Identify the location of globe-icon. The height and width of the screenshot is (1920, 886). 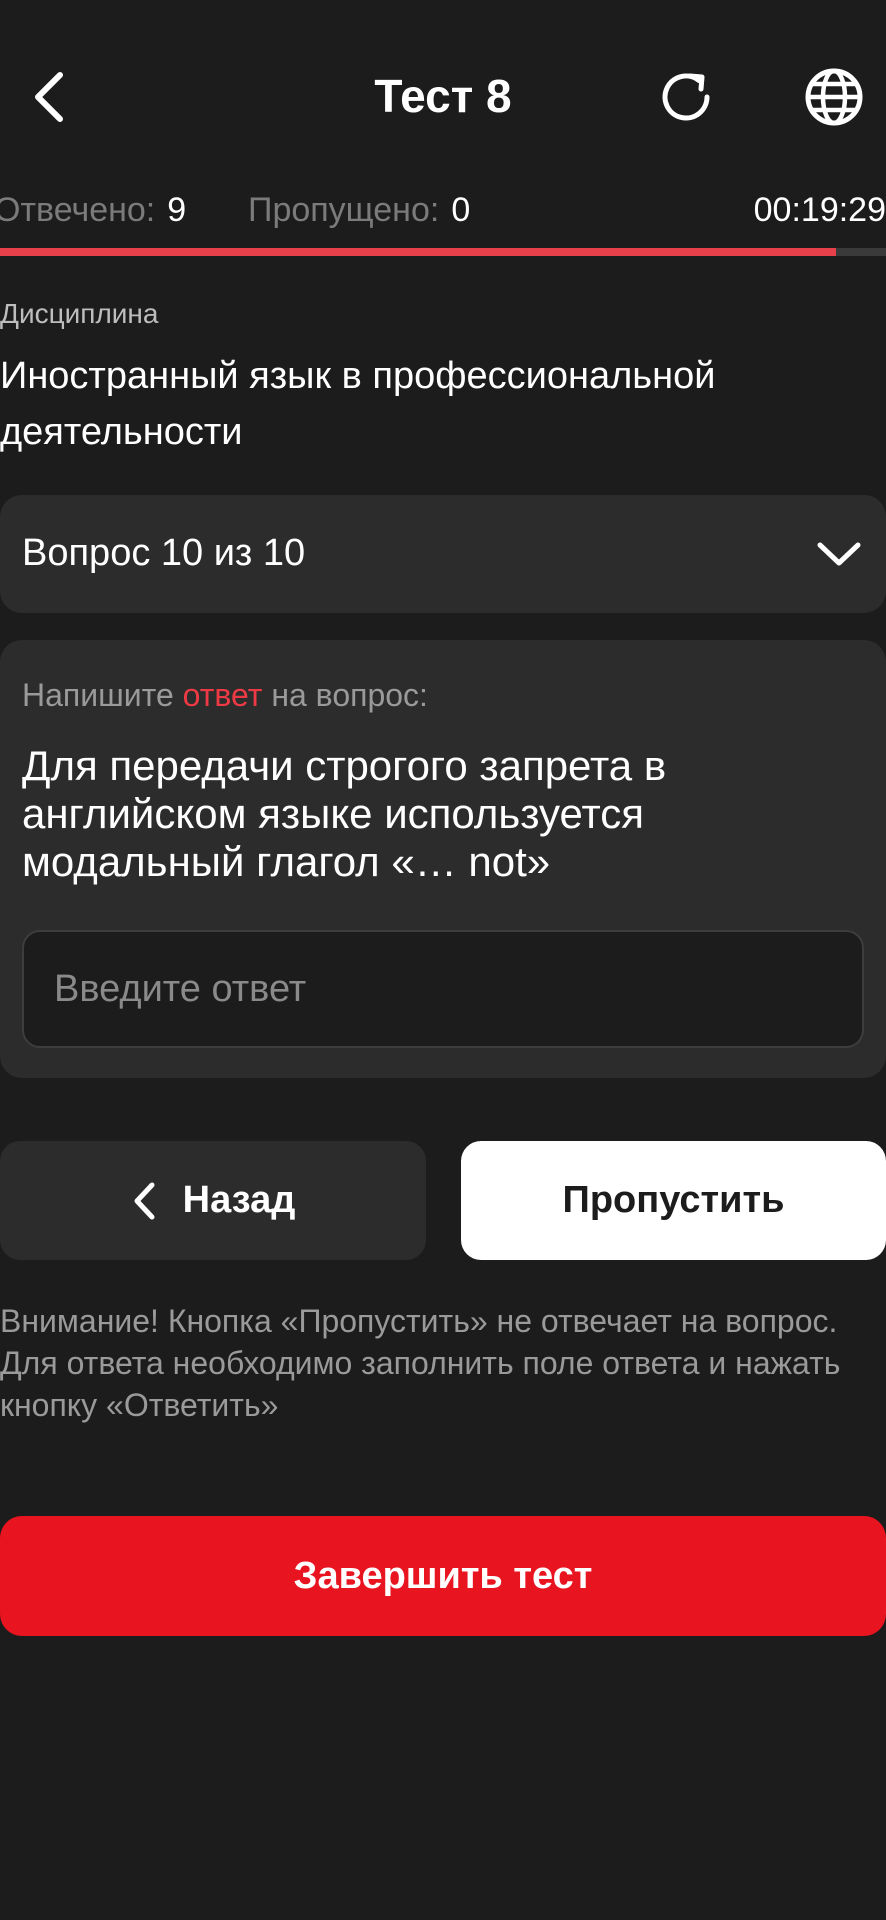
(834, 97).